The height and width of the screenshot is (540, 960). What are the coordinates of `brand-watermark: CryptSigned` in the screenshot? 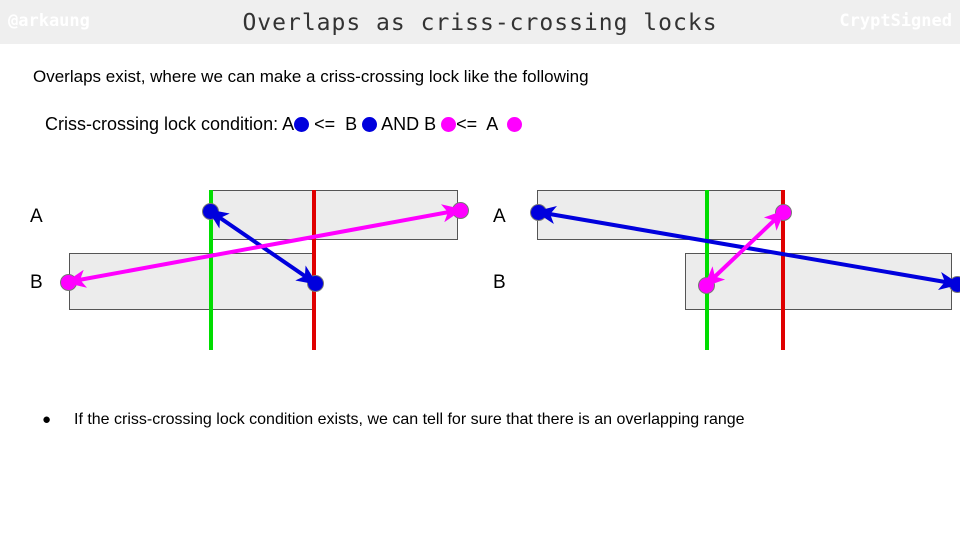 It's located at (895, 21).